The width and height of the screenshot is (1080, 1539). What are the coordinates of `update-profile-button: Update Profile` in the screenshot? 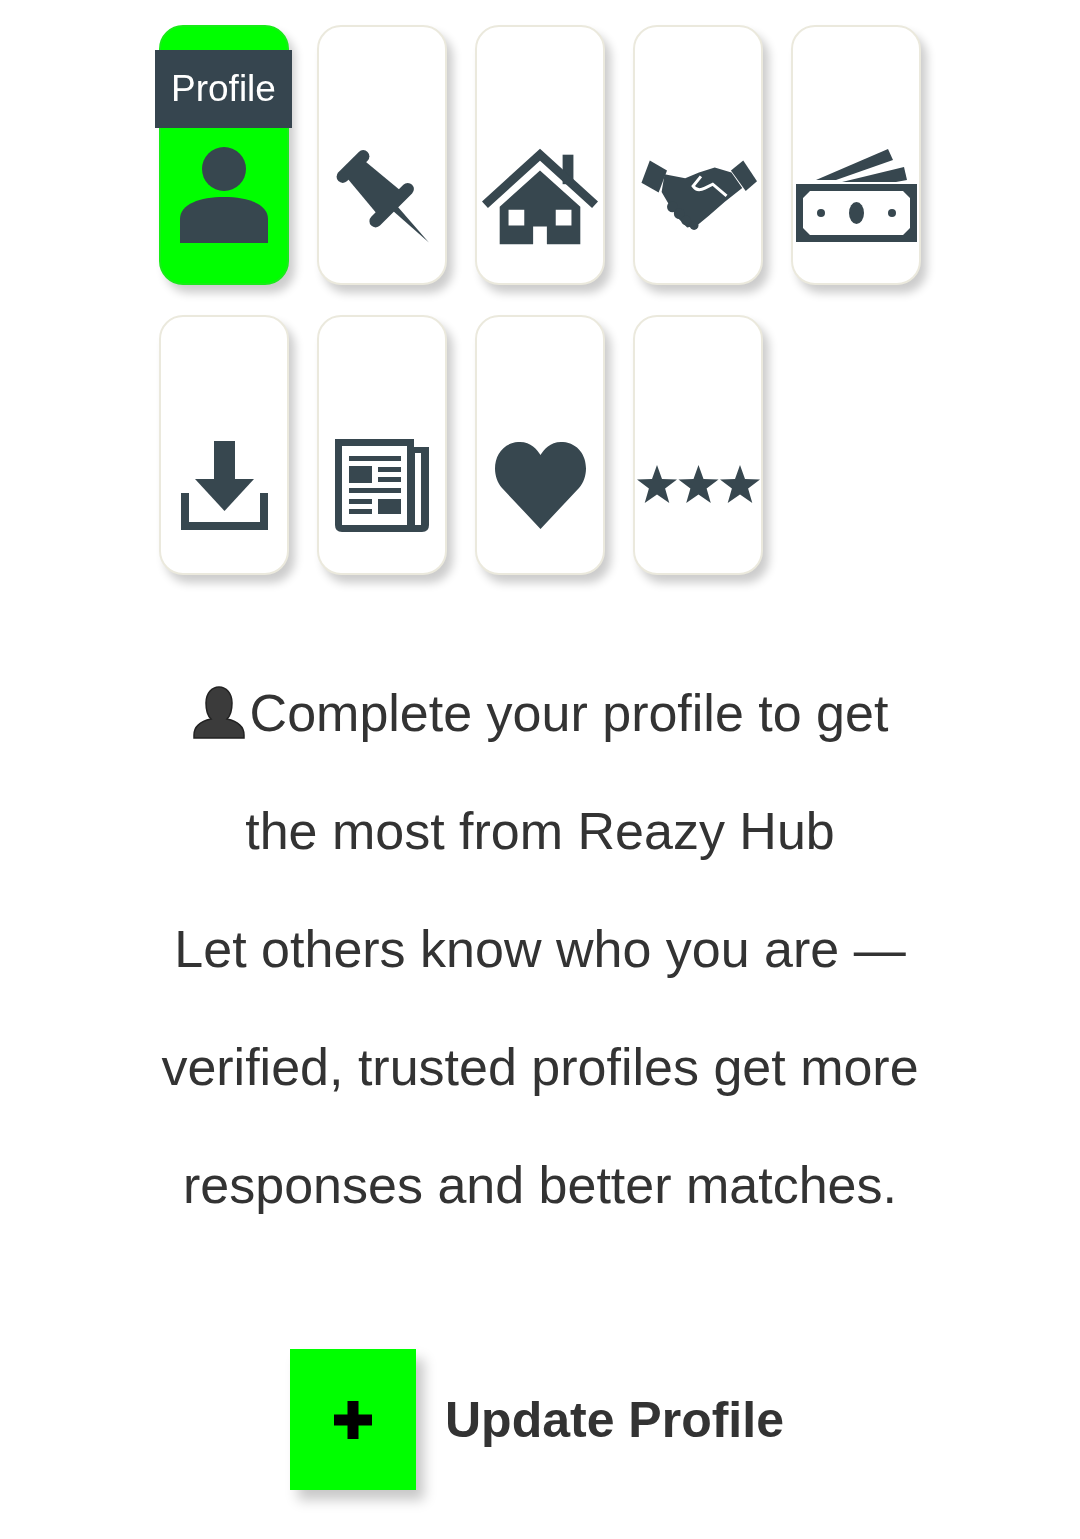 It's located at (537, 1419).